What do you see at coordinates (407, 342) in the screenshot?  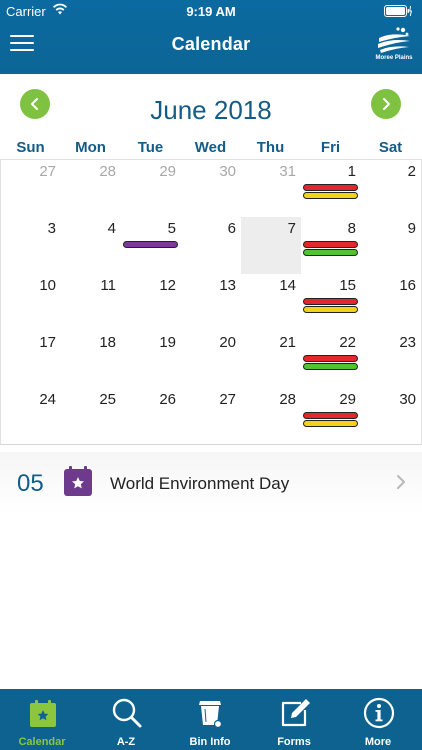 I see `day-number: 23` at bounding box center [407, 342].